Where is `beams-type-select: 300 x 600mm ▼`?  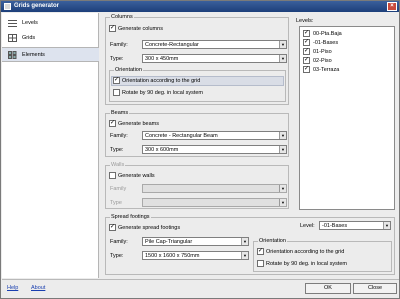 beams-type-select: 300 x 600mm ▼ is located at coordinates (214, 149).